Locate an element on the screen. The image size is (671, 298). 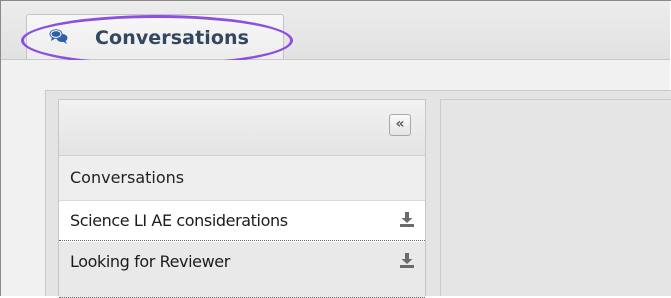
list-item-label: Science LI AE considerations is located at coordinates (179, 220).